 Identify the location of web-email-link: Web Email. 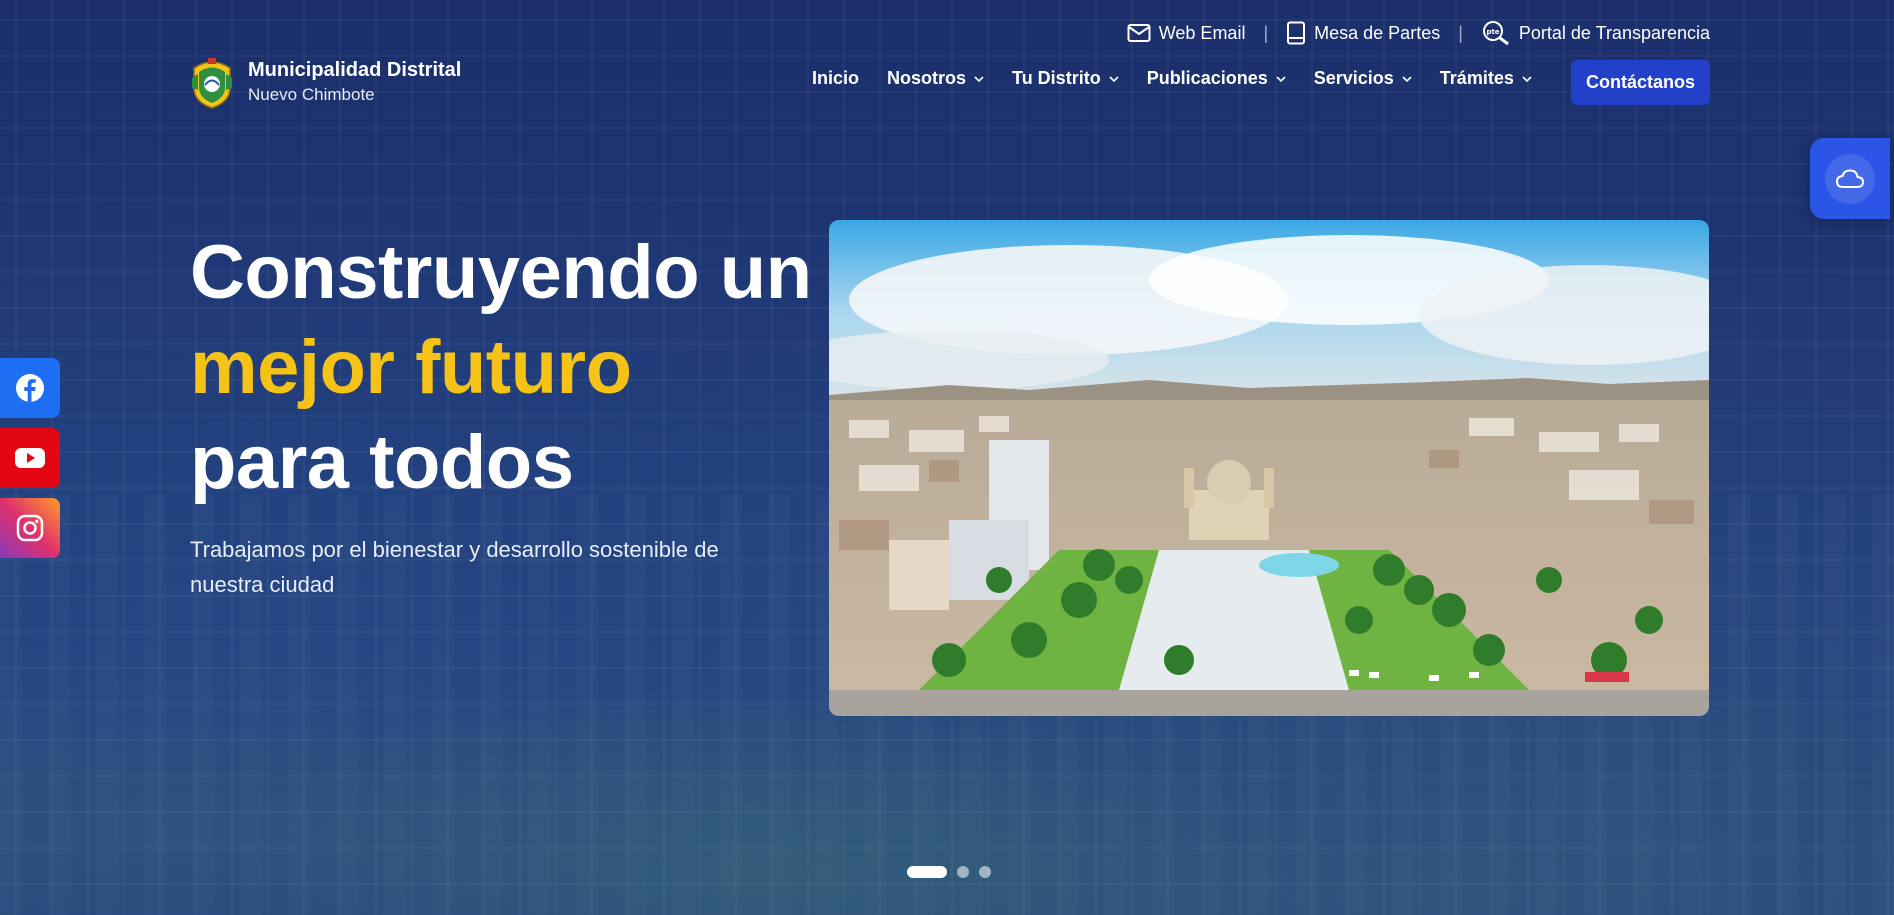
(1186, 33).